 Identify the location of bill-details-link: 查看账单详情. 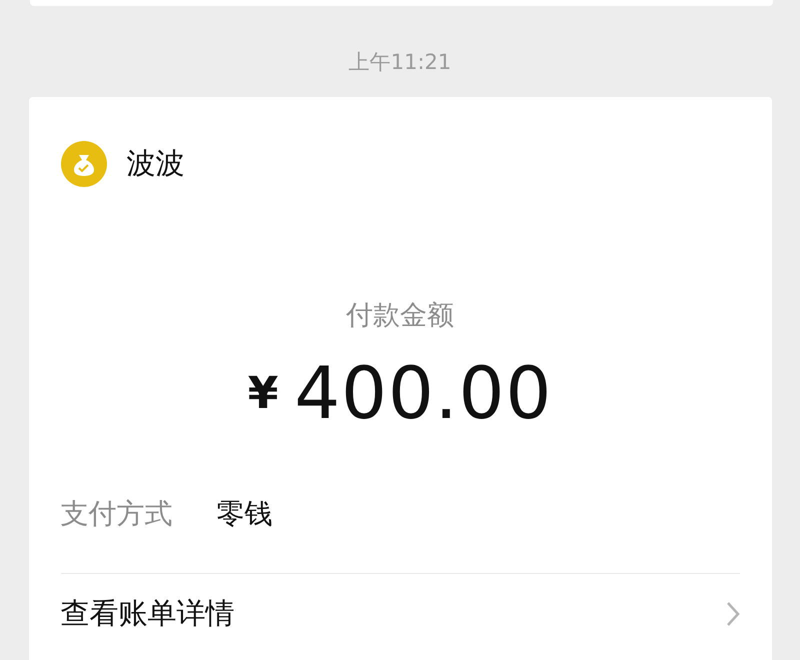
(147, 614).